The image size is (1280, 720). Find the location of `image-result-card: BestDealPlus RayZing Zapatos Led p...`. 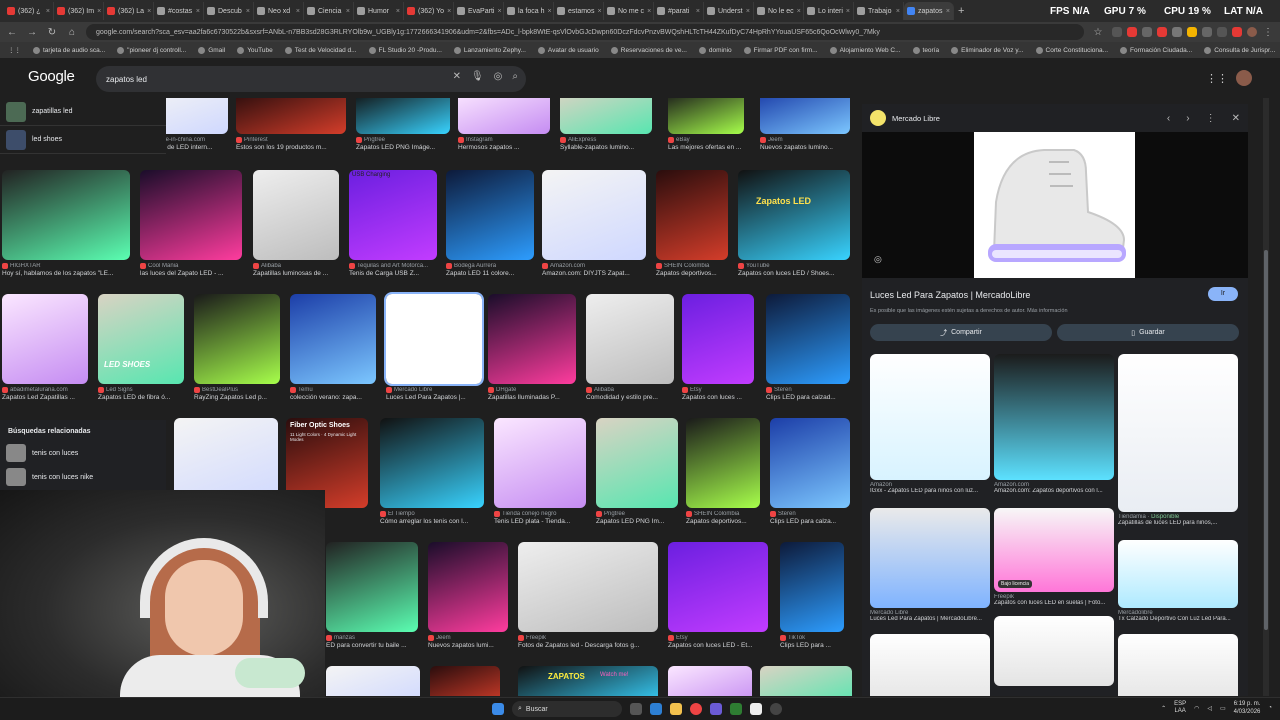

image-result-card: BestDealPlus RayZing Zapatos Led p... is located at coordinates (237, 347).